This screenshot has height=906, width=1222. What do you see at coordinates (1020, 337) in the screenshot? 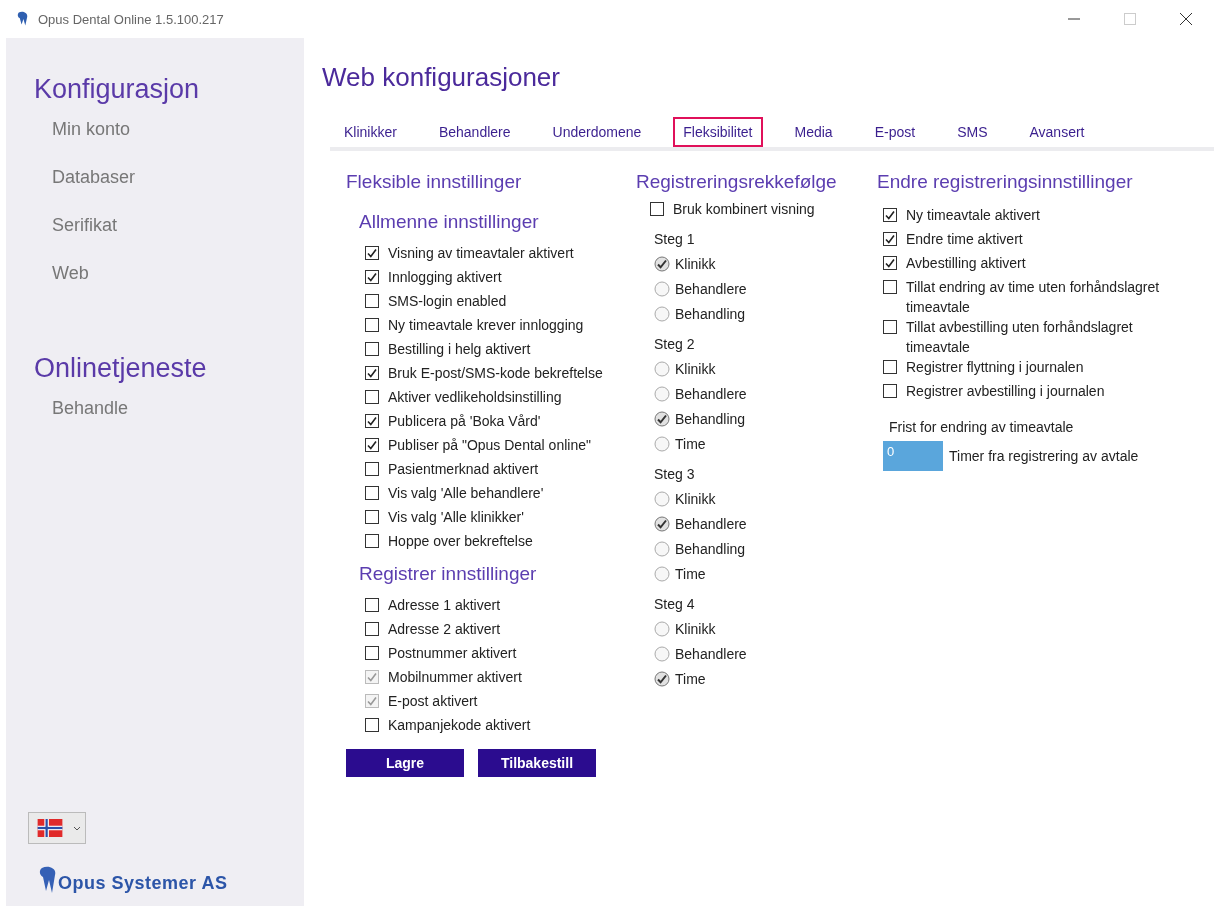
I see `checkbox-label: Tillat avbestilling uten forhåndslagret timeavtale` at bounding box center [1020, 337].